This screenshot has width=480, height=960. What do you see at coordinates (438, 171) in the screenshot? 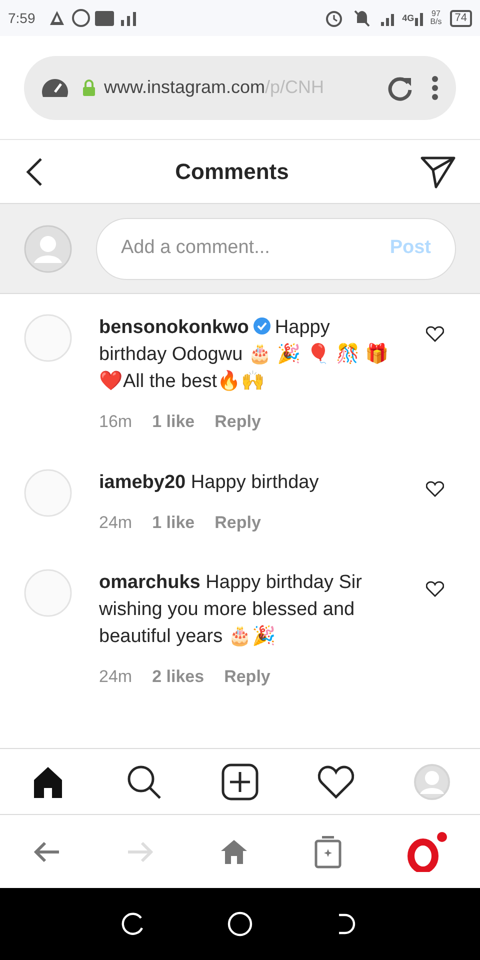
I see `send-icon` at bounding box center [438, 171].